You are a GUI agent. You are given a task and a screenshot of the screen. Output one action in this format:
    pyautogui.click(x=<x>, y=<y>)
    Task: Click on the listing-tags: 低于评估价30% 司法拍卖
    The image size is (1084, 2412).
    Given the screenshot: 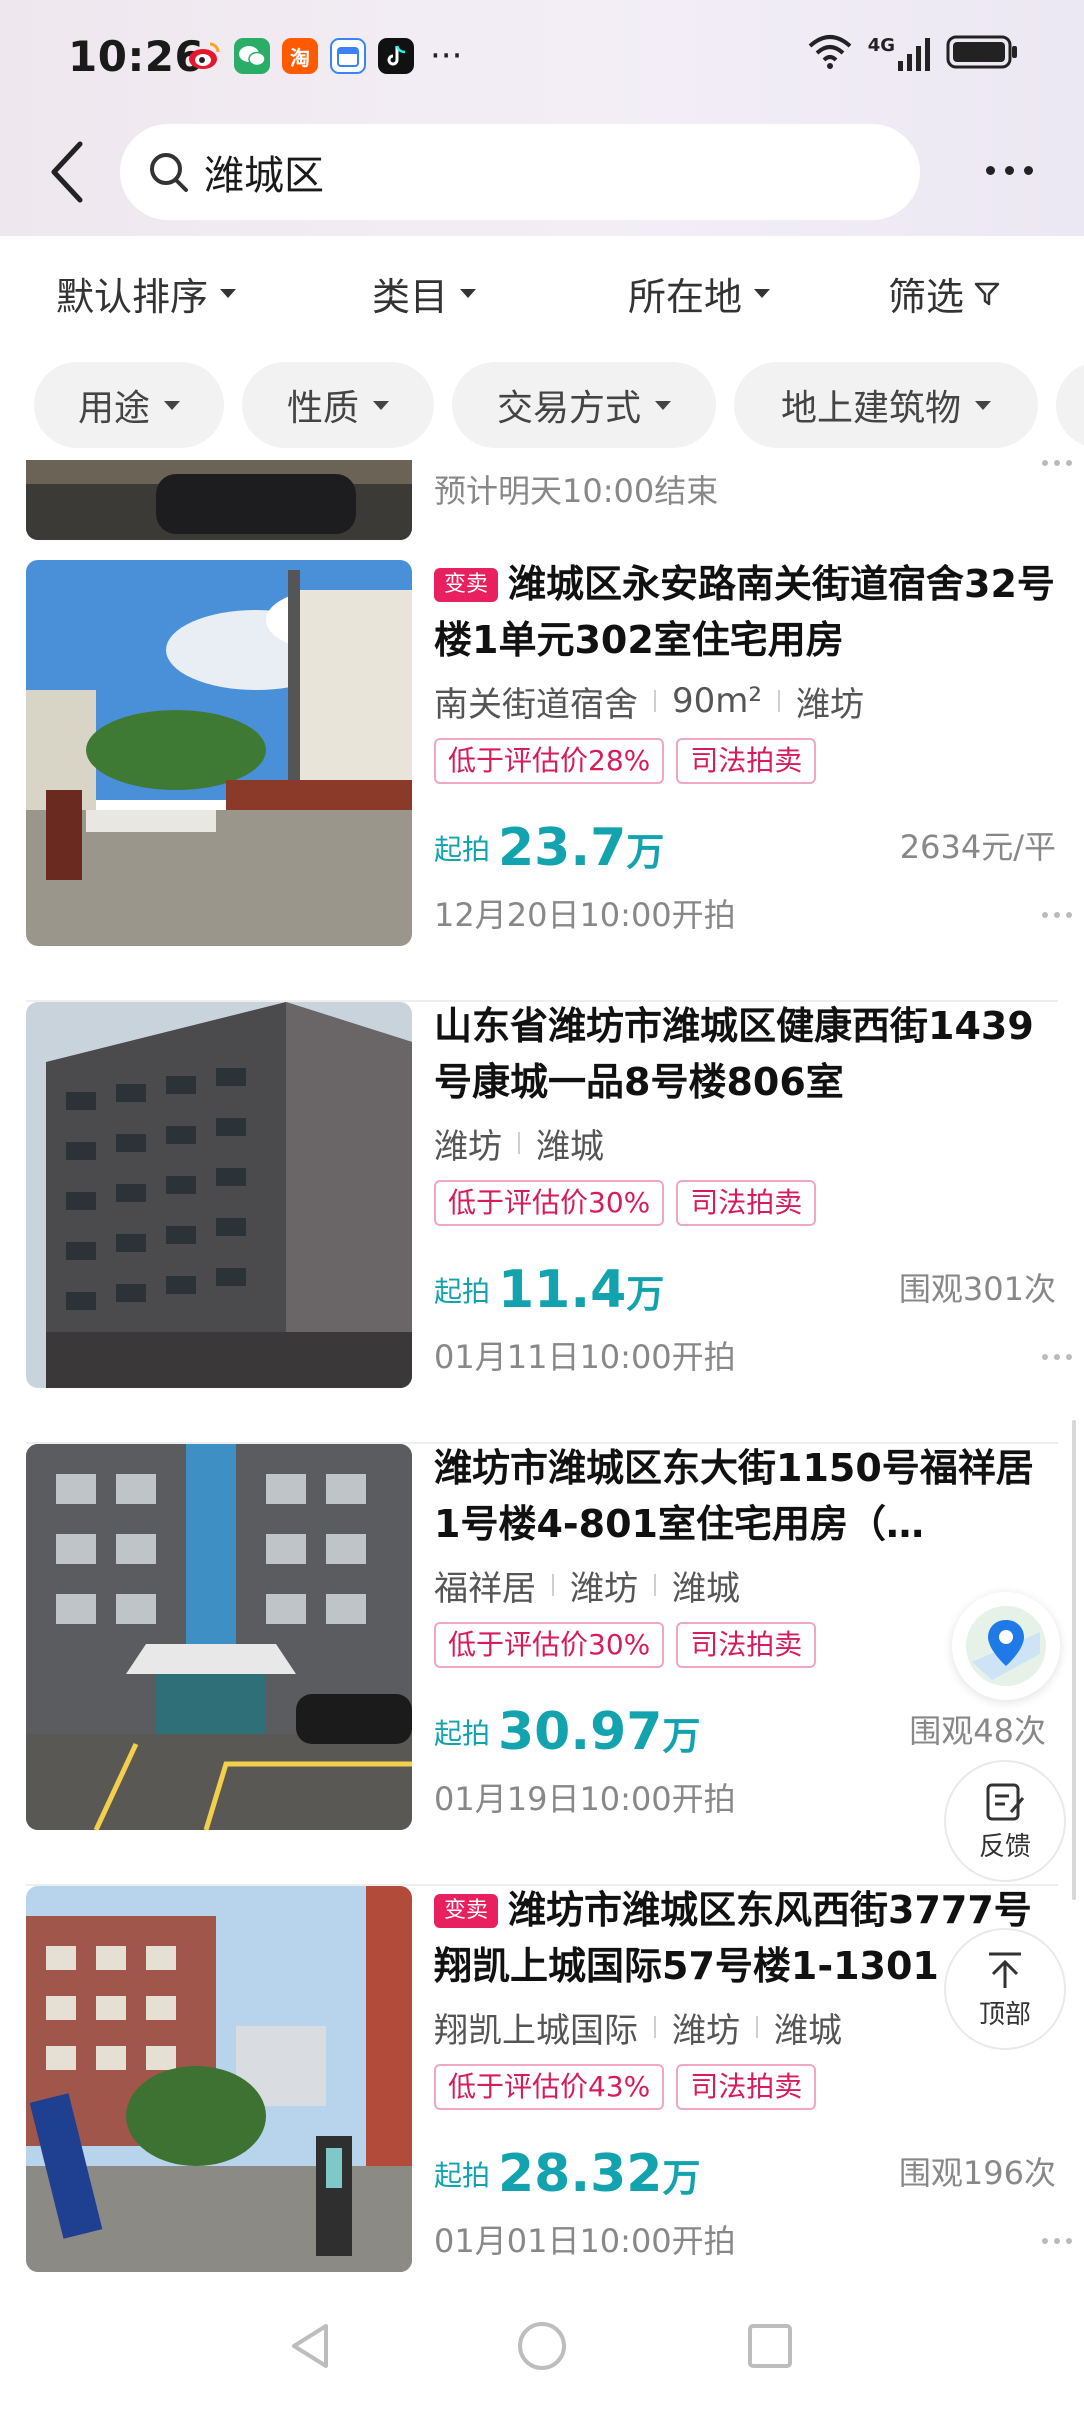 What is the action you would take?
    pyautogui.click(x=745, y=1203)
    